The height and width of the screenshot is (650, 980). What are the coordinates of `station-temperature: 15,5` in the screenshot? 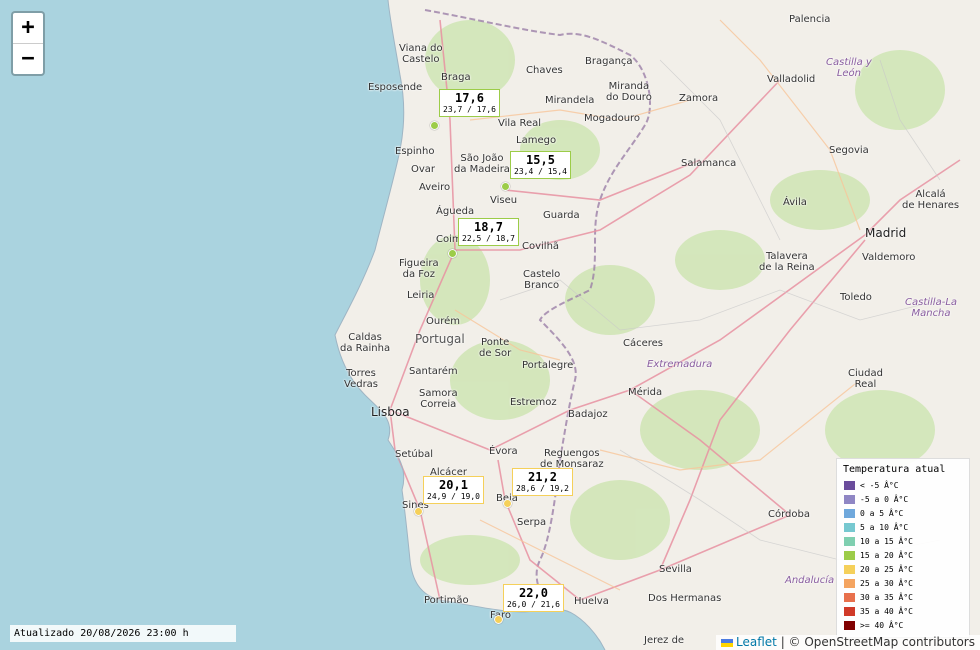 It's located at (540, 160).